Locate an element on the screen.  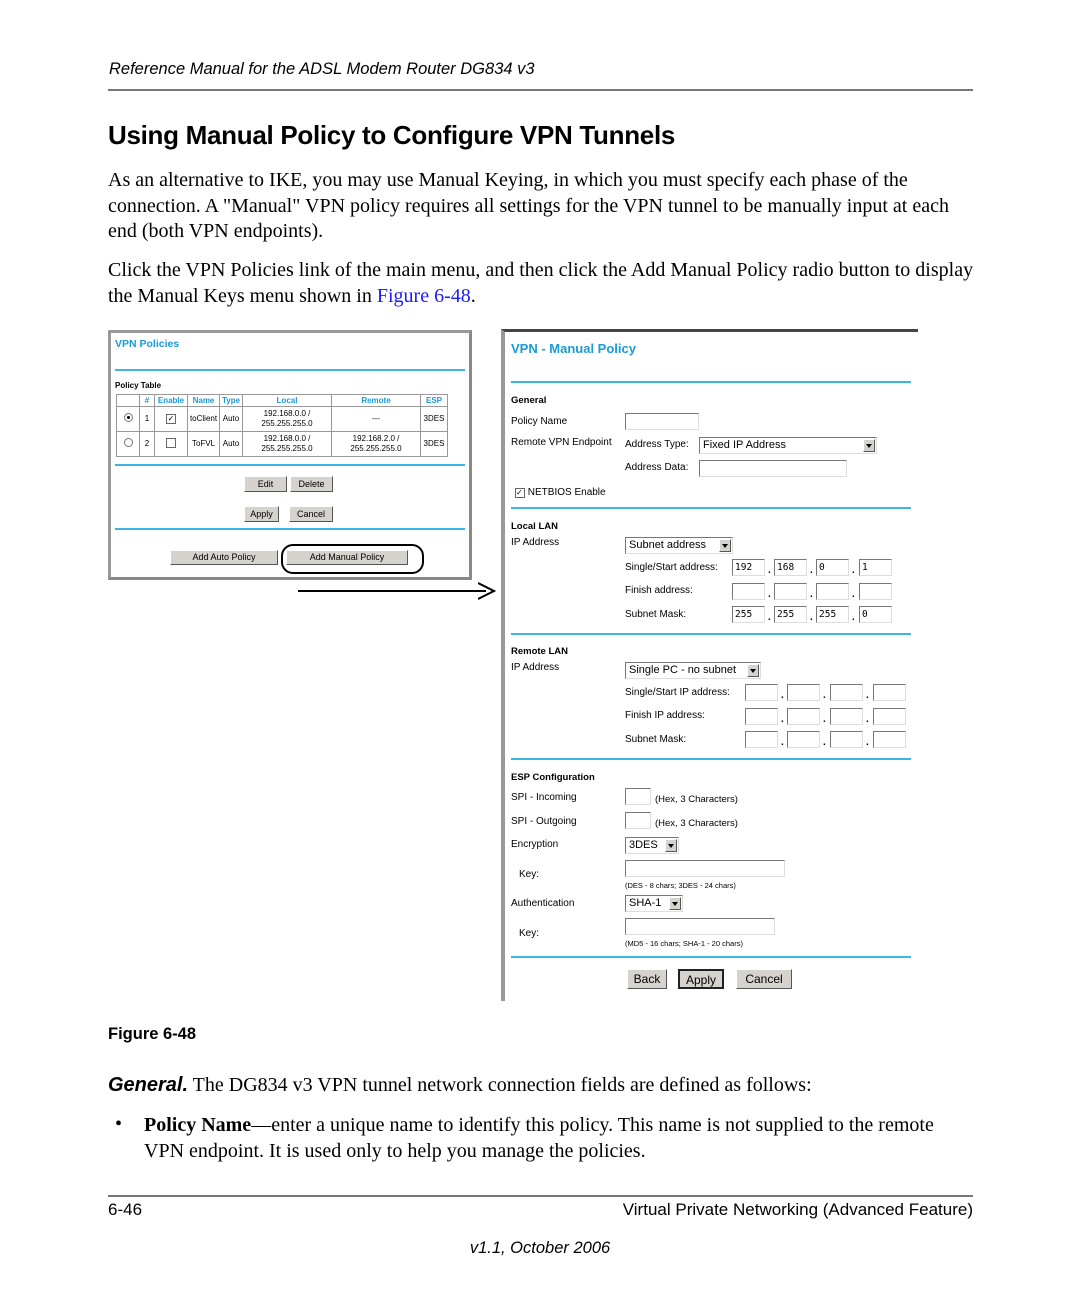
spi-outgoing-label: SPI - Outgoing is located at coordinates (544, 821).